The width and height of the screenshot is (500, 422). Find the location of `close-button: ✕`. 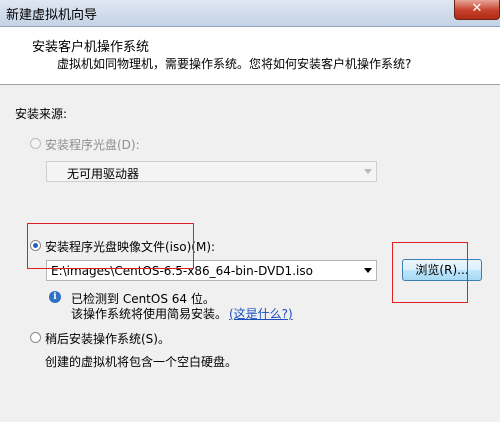

close-button: ✕ is located at coordinates (477, 10).